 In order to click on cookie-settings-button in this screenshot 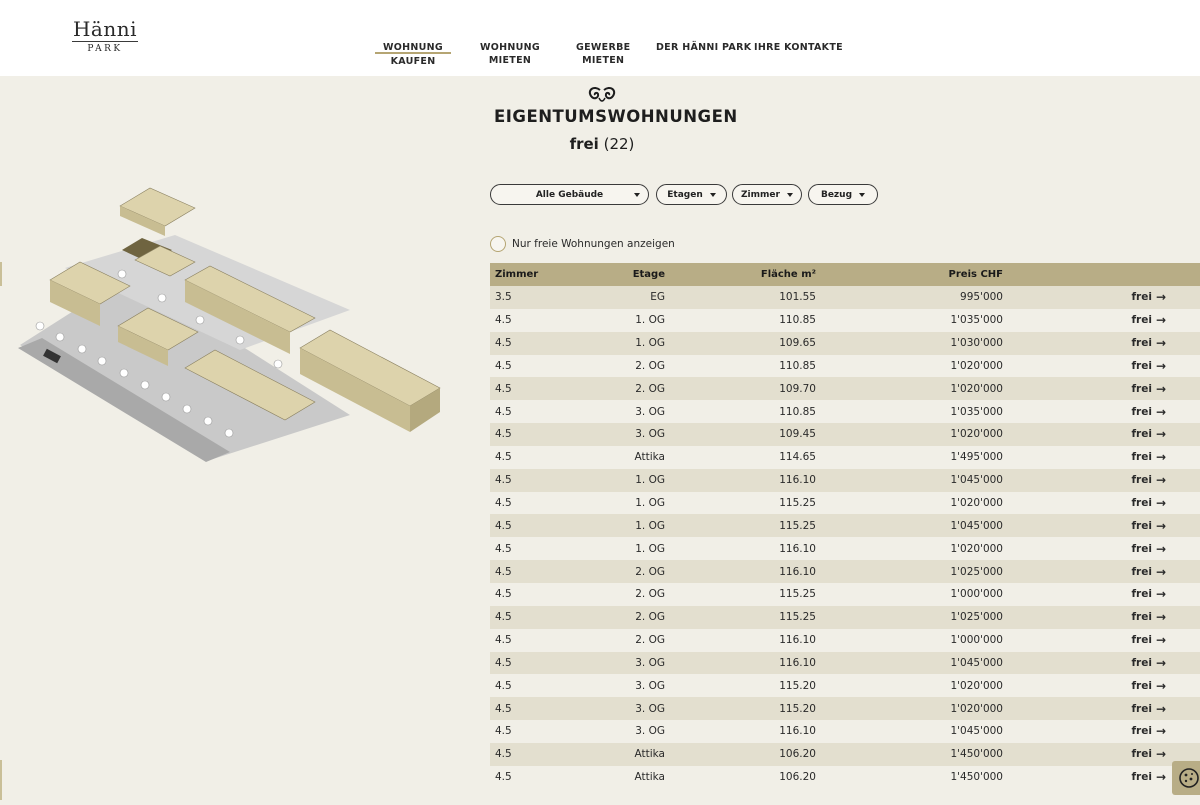, I will do `click(1186, 778)`.